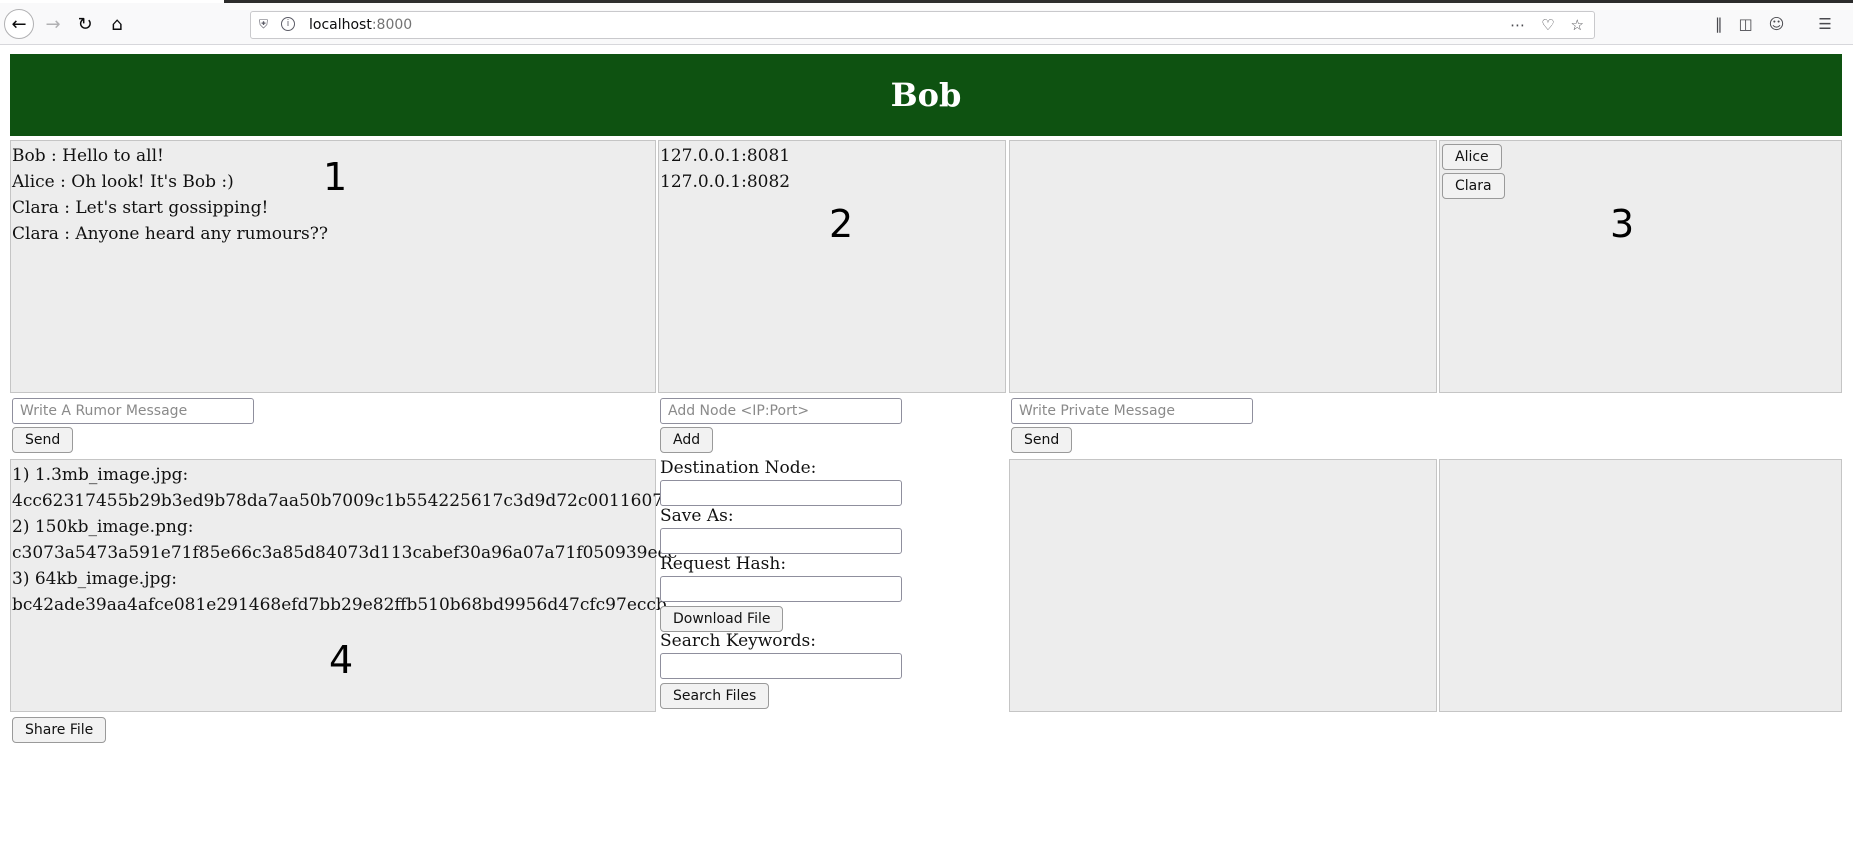  What do you see at coordinates (1042, 440) in the screenshot?
I see `private-send-button: Send` at bounding box center [1042, 440].